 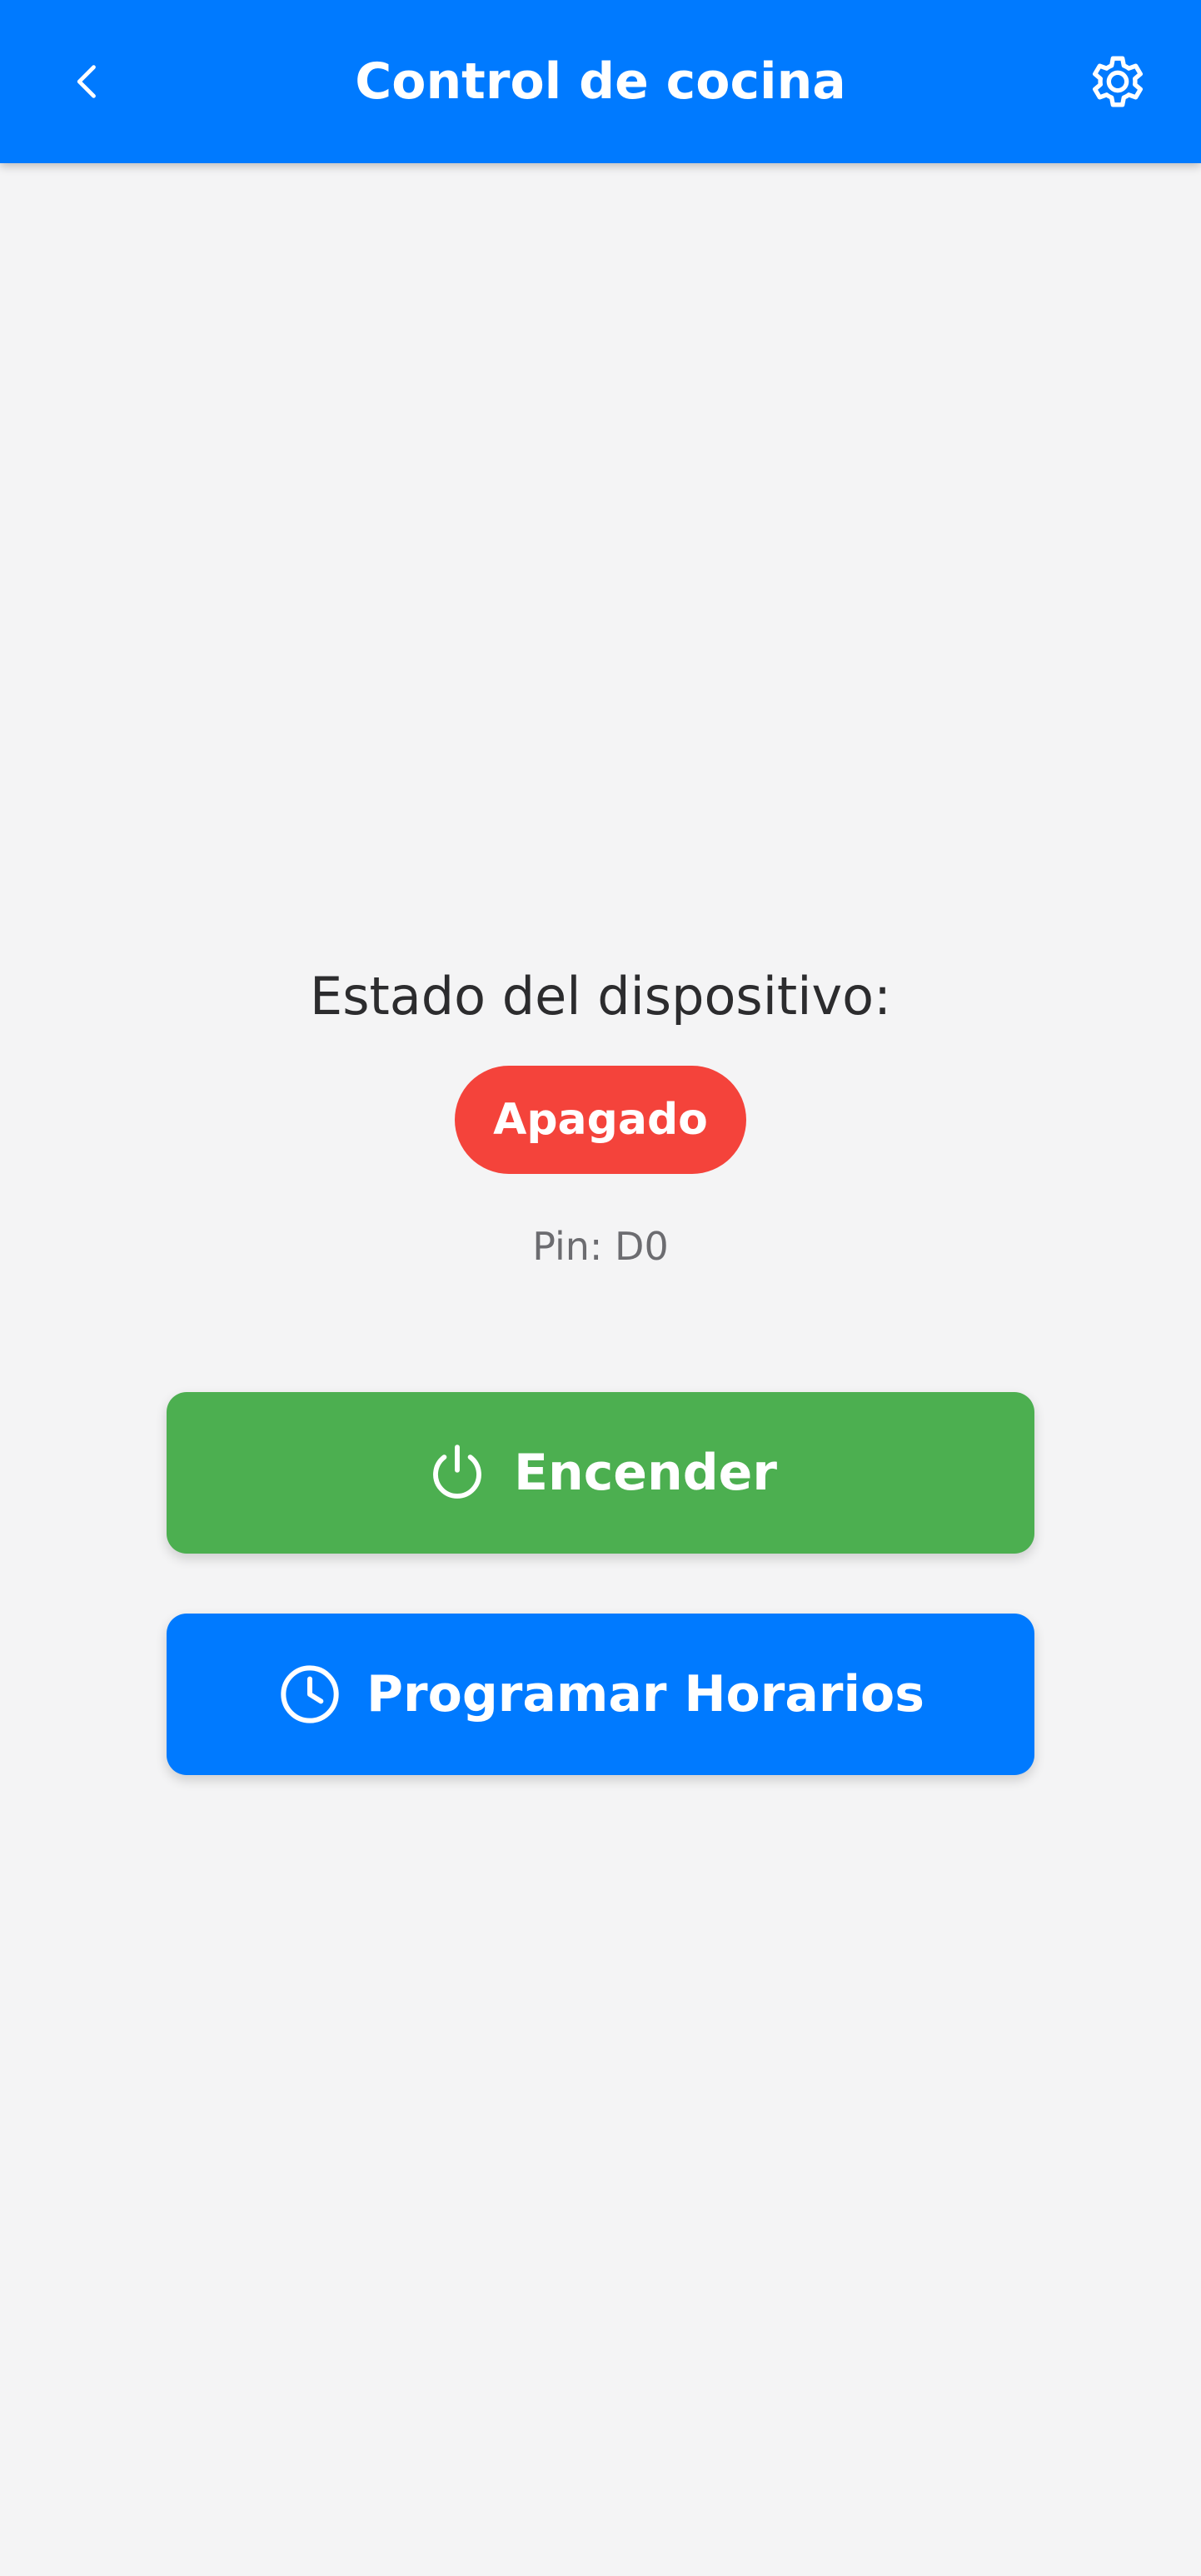 I want to click on chevron-left-icon, so click(x=86, y=81).